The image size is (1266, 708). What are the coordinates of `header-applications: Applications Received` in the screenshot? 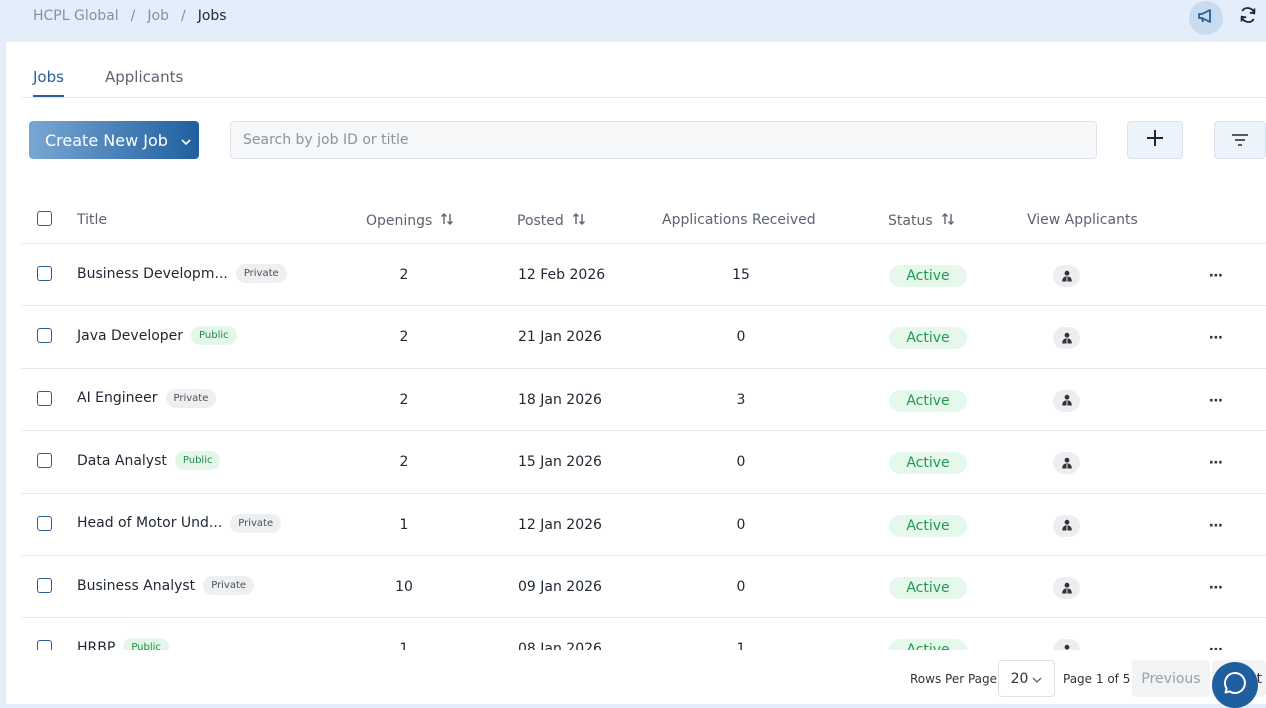 It's located at (739, 220).